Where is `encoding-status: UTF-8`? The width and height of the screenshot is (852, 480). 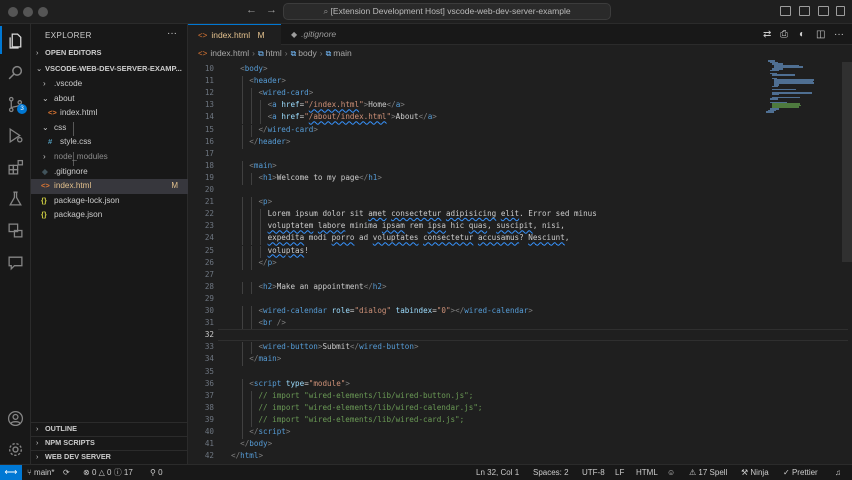 encoding-status: UTF-8 is located at coordinates (593, 472).